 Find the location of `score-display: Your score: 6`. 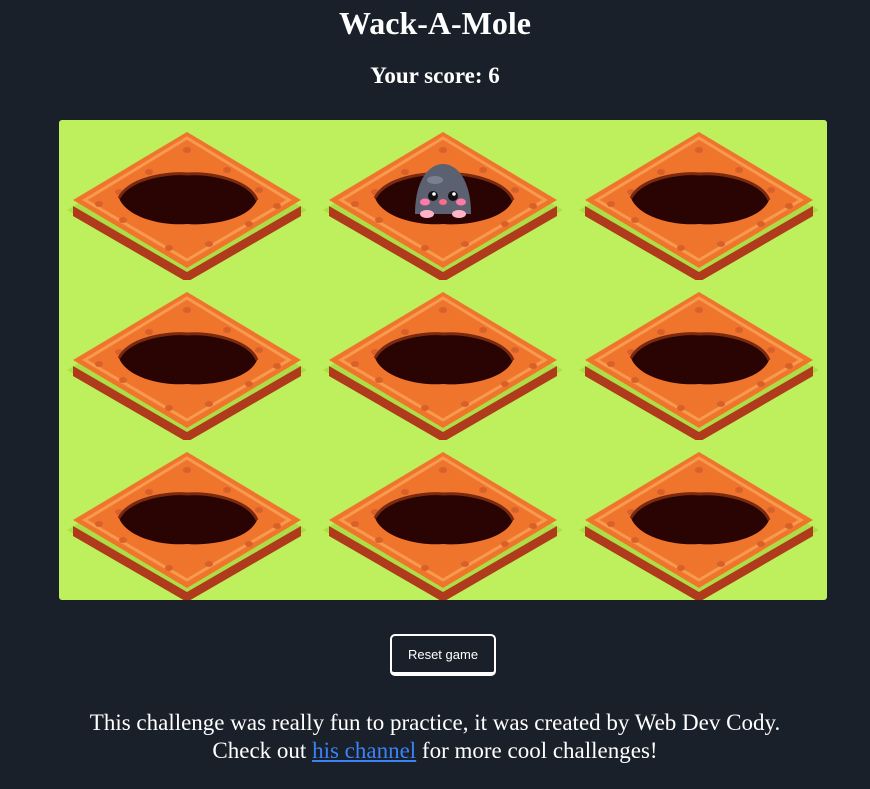

score-display: Your score: 6 is located at coordinates (435, 76).